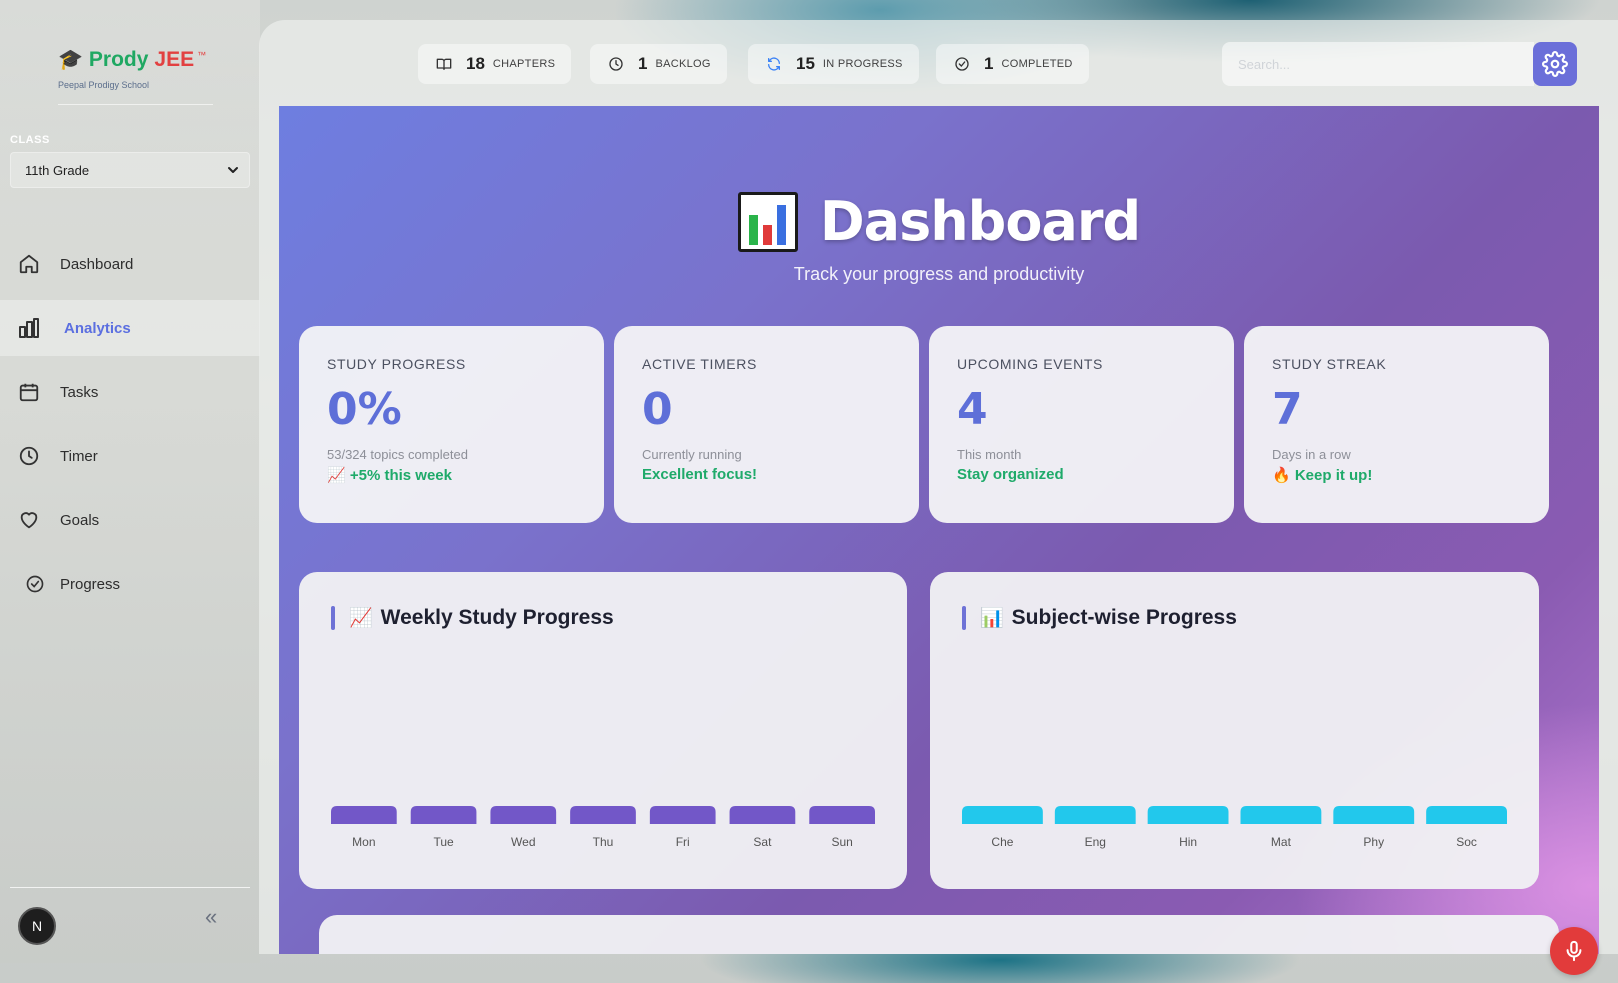  I want to click on subject-bar-chart: Che Eng Hin Mat Phy Soc, so click(1234, 827).